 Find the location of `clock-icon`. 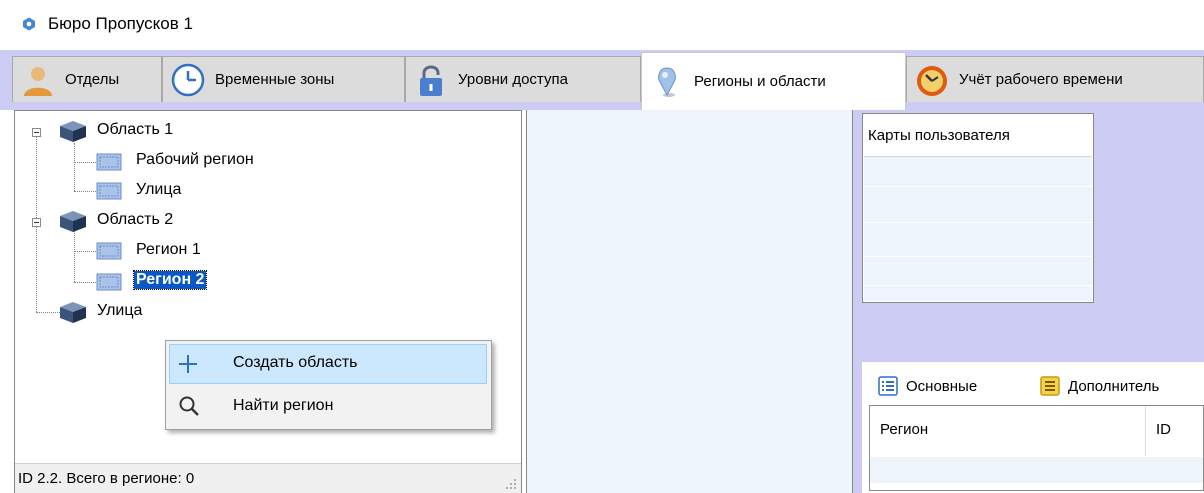

clock-icon is located at coordinates (188, 79).